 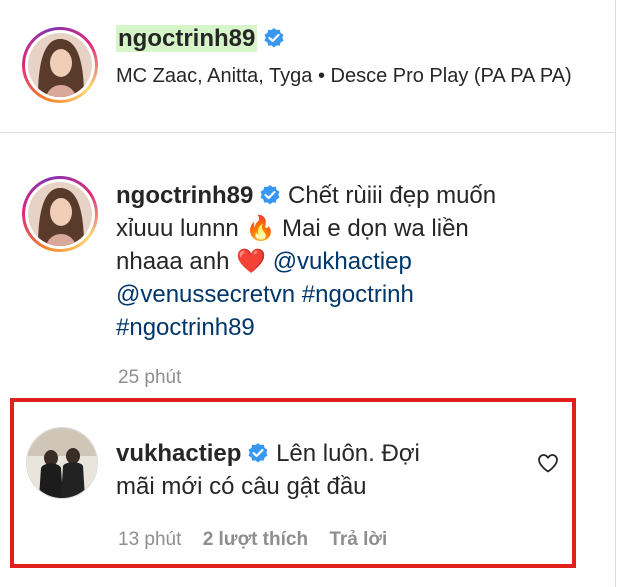 What do you see at coordinates (205, 294) in the screenshot?
I see `mention-link: @venussecretvn` at bounding box center [205, 294].